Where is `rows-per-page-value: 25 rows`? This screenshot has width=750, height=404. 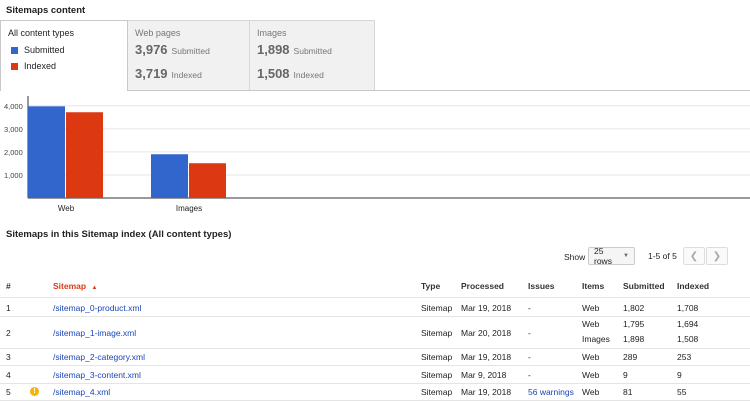 rows-per-page-value: 25 rows is located at coordinates (603, 256).